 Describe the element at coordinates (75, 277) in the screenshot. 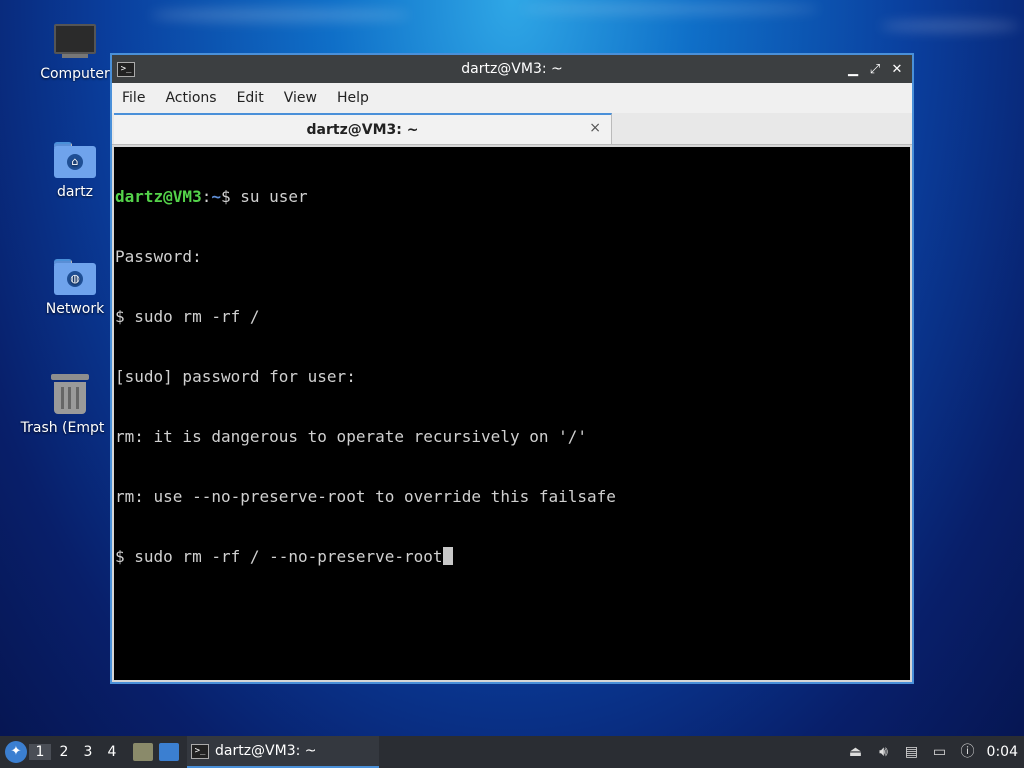

I see `network-folder-icon: ◍` at that location.